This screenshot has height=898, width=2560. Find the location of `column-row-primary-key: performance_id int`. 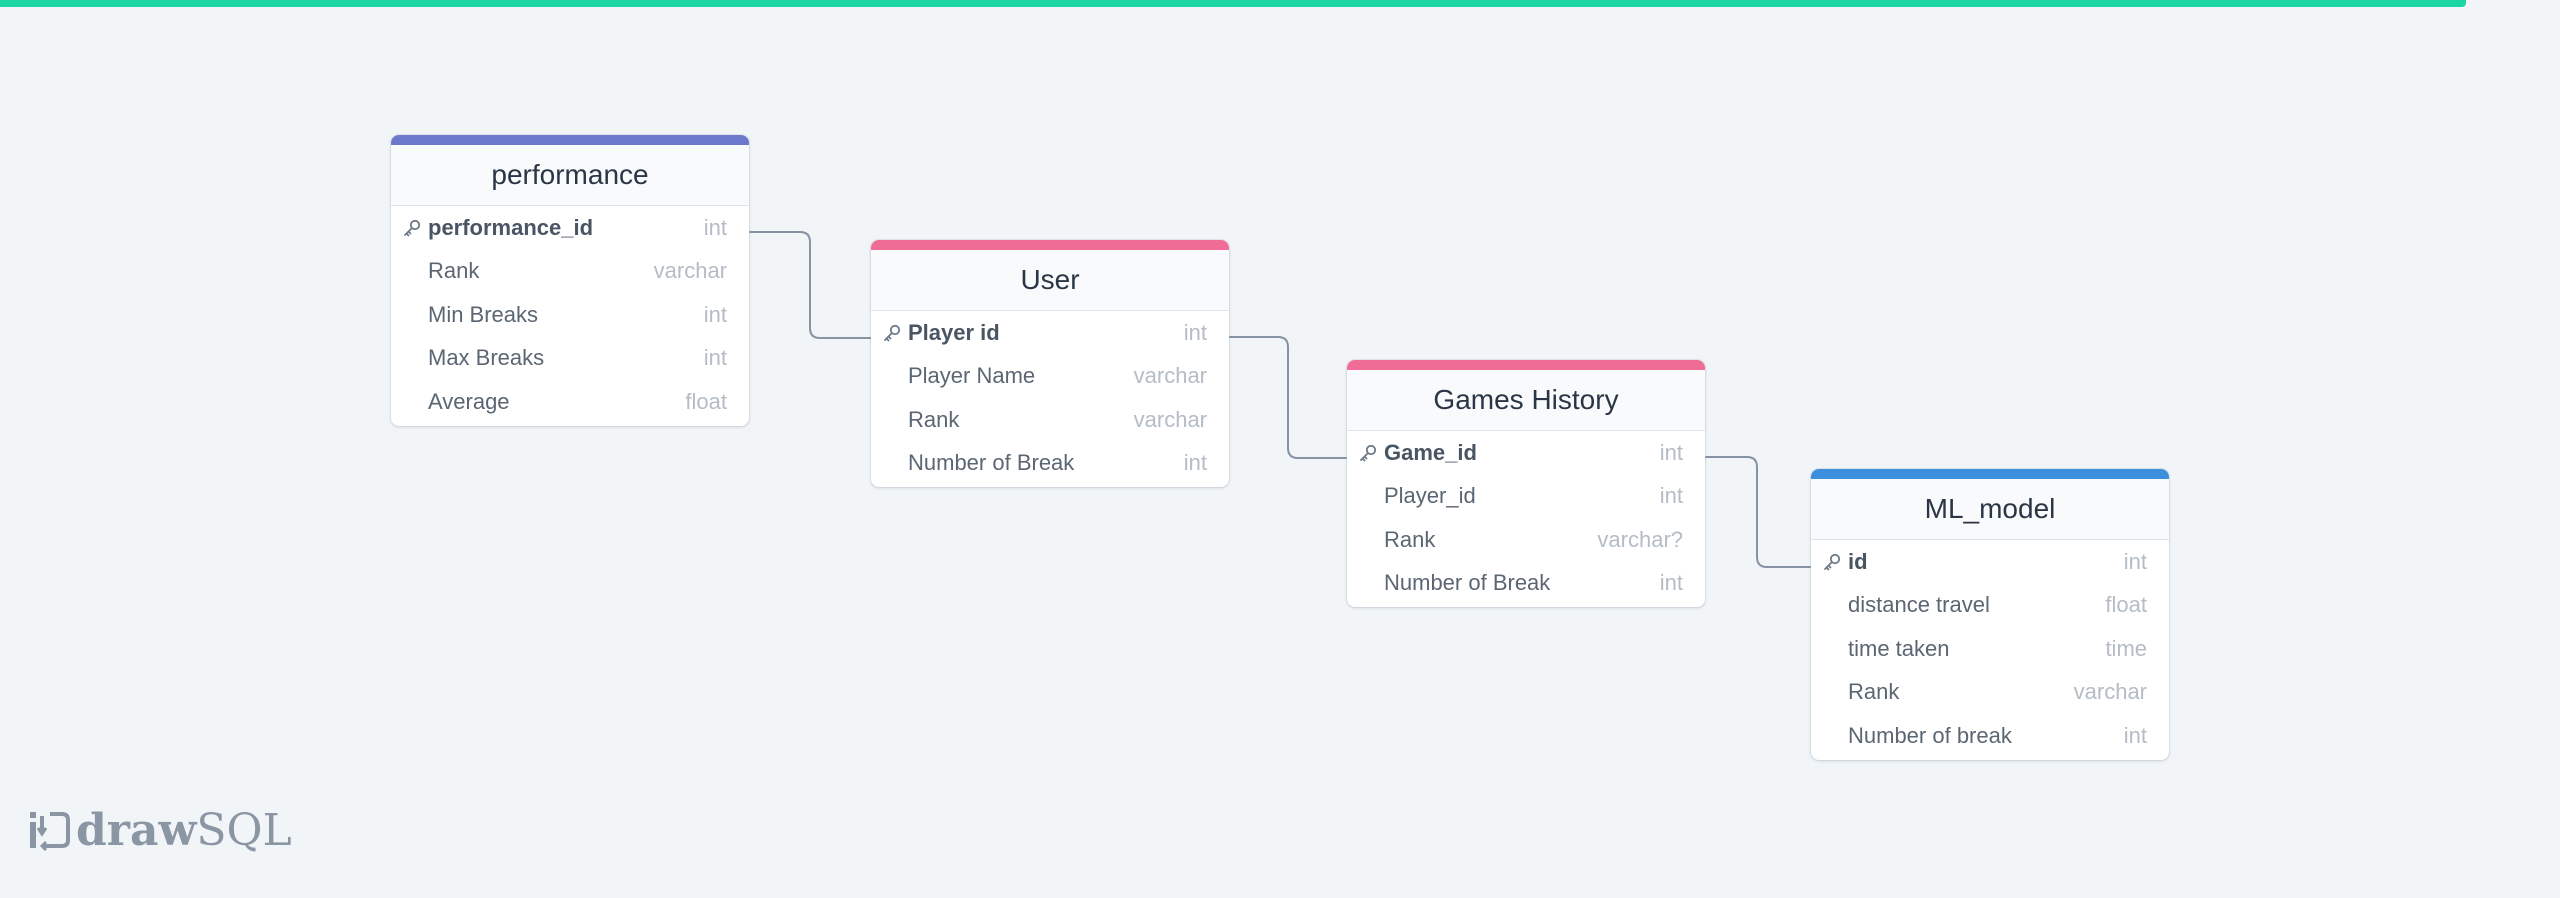

column-row-primary-key: performance_id int is located at coordinates (570, 228).